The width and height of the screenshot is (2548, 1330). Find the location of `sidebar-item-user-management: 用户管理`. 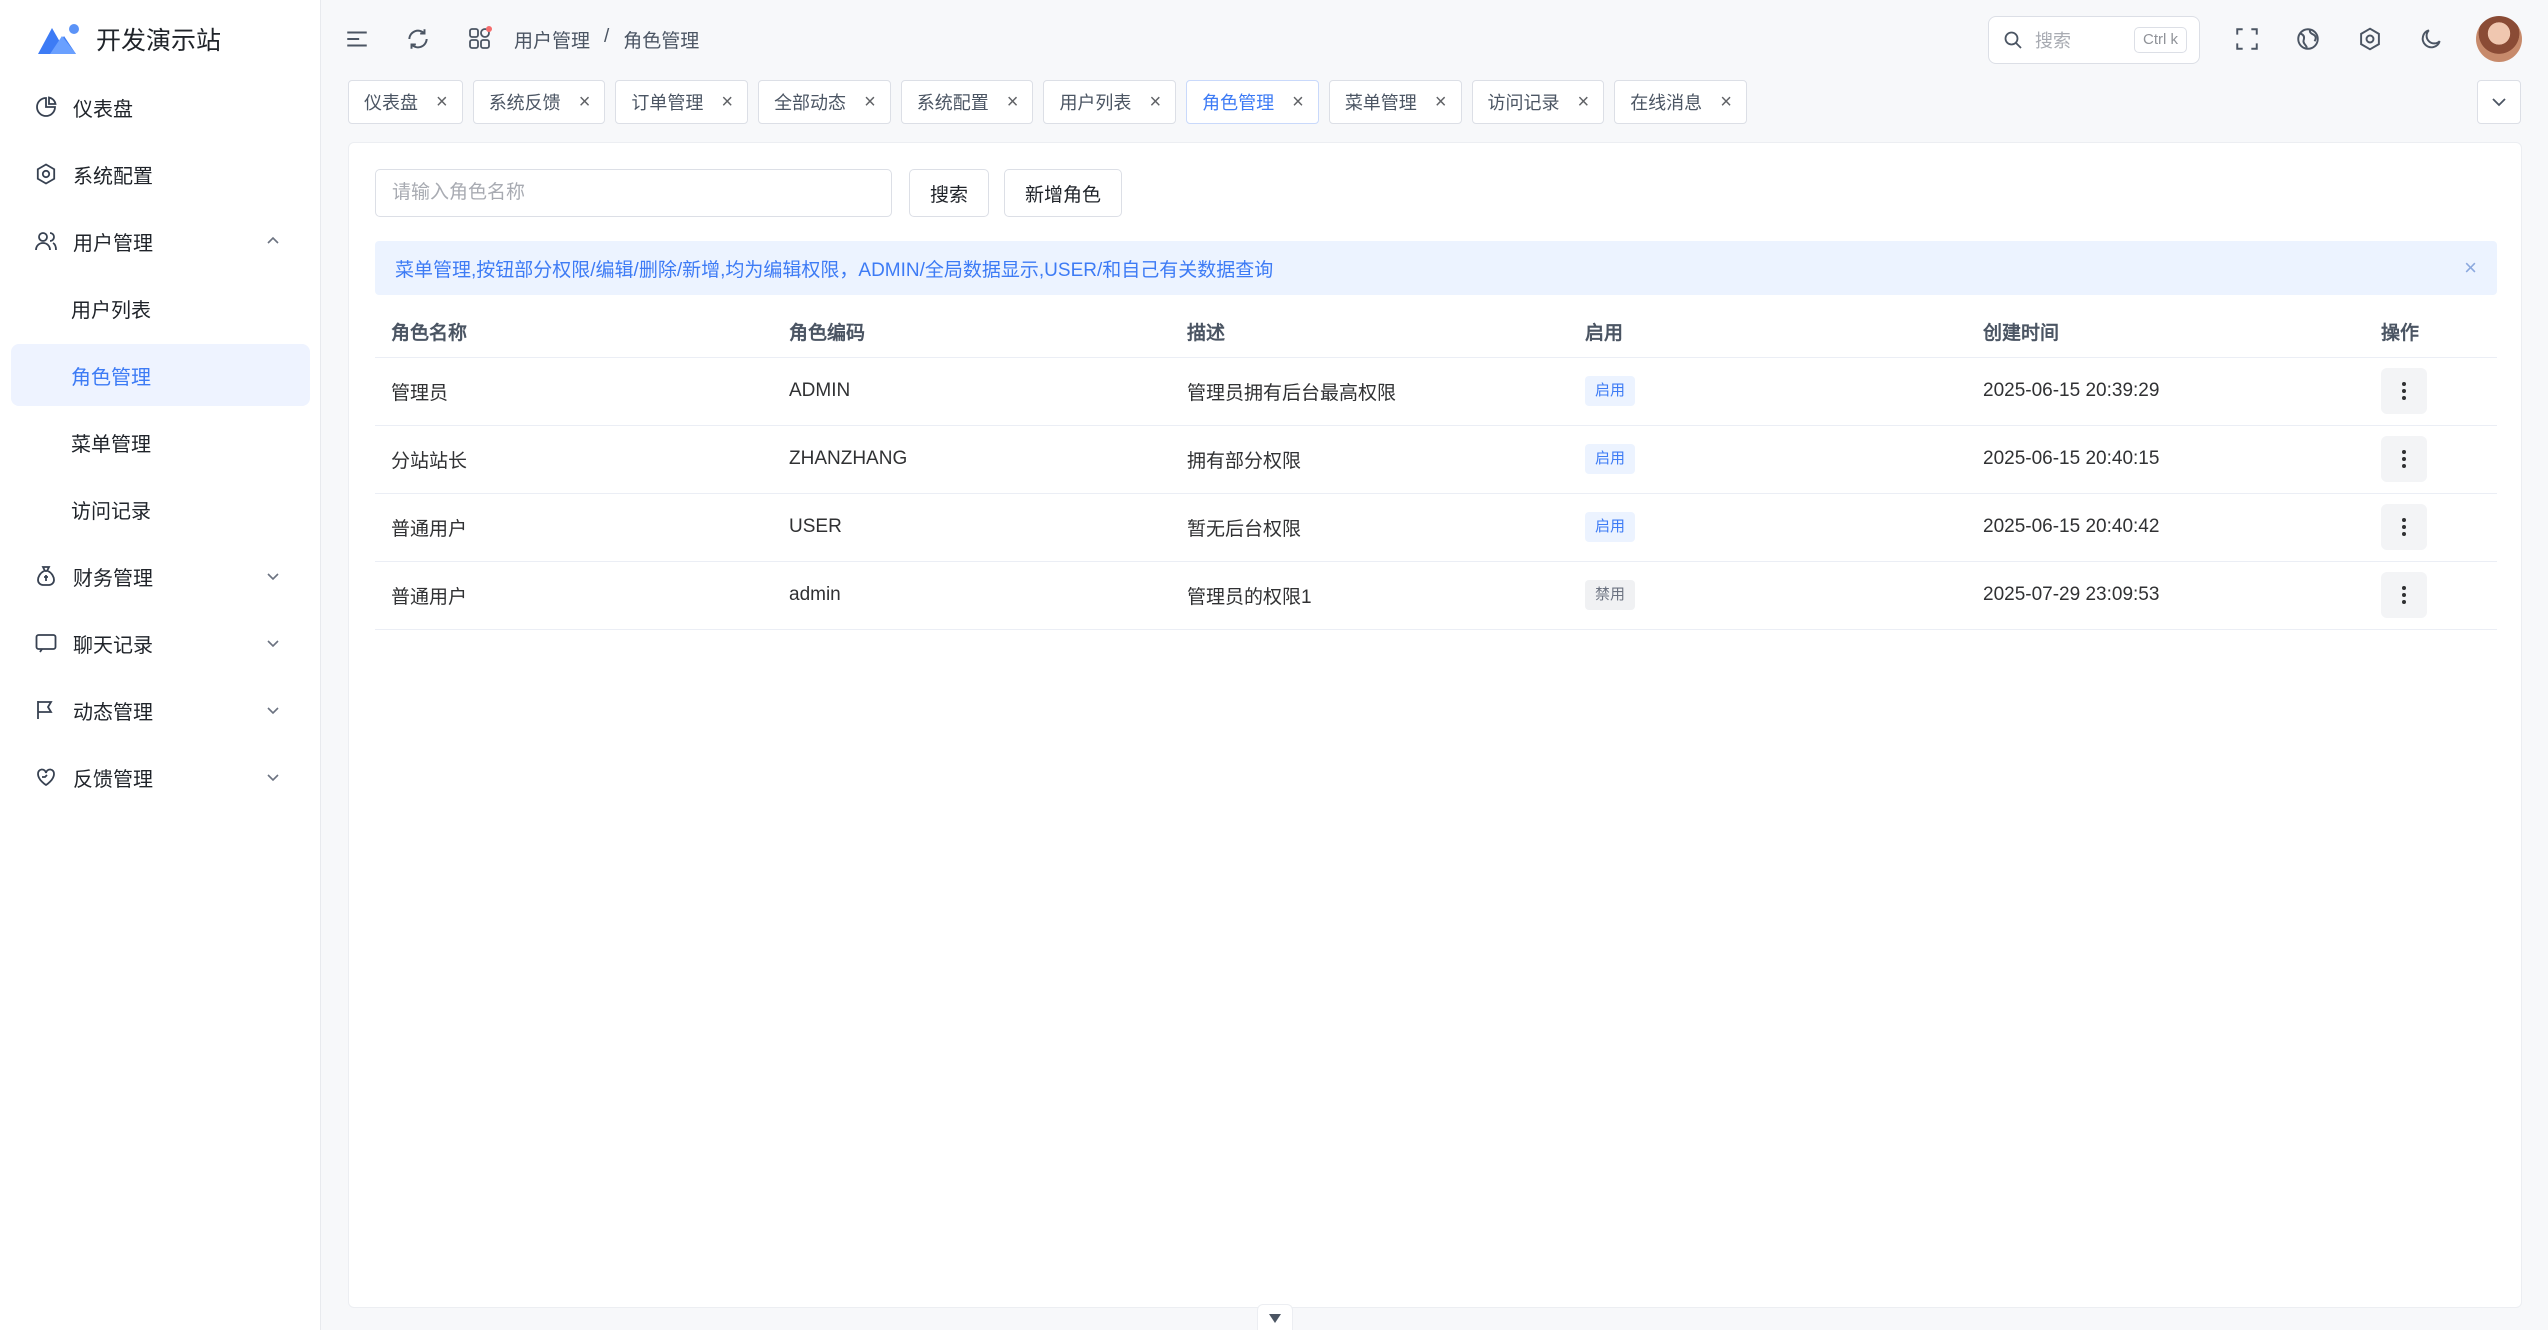

sidebar-item-user-management: 用户管理 is located at coordinates (160, 241).